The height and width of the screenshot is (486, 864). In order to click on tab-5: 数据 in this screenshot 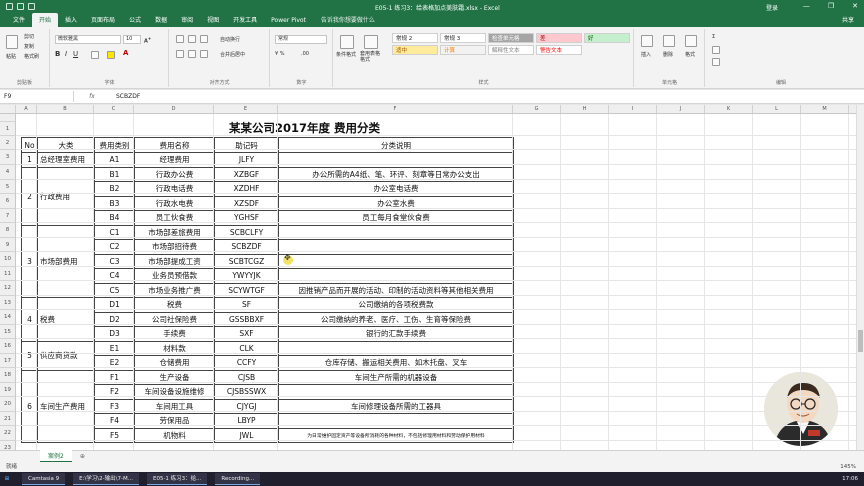, I will do `click(161, 20)`.